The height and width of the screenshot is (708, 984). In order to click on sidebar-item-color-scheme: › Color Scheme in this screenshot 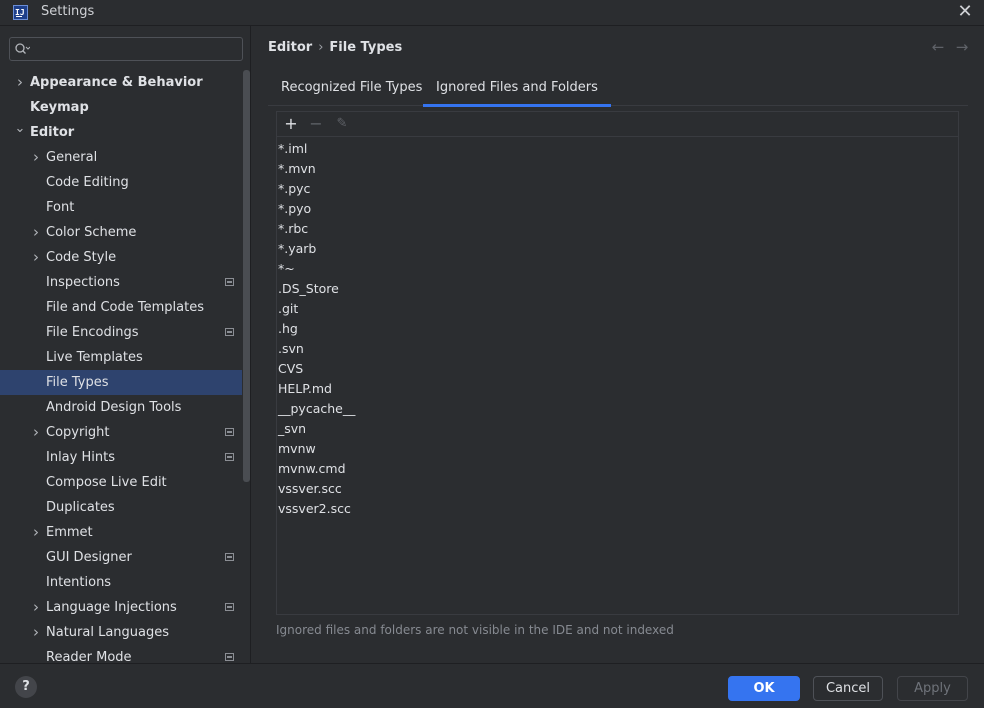, I will do `click(121, 232)`.